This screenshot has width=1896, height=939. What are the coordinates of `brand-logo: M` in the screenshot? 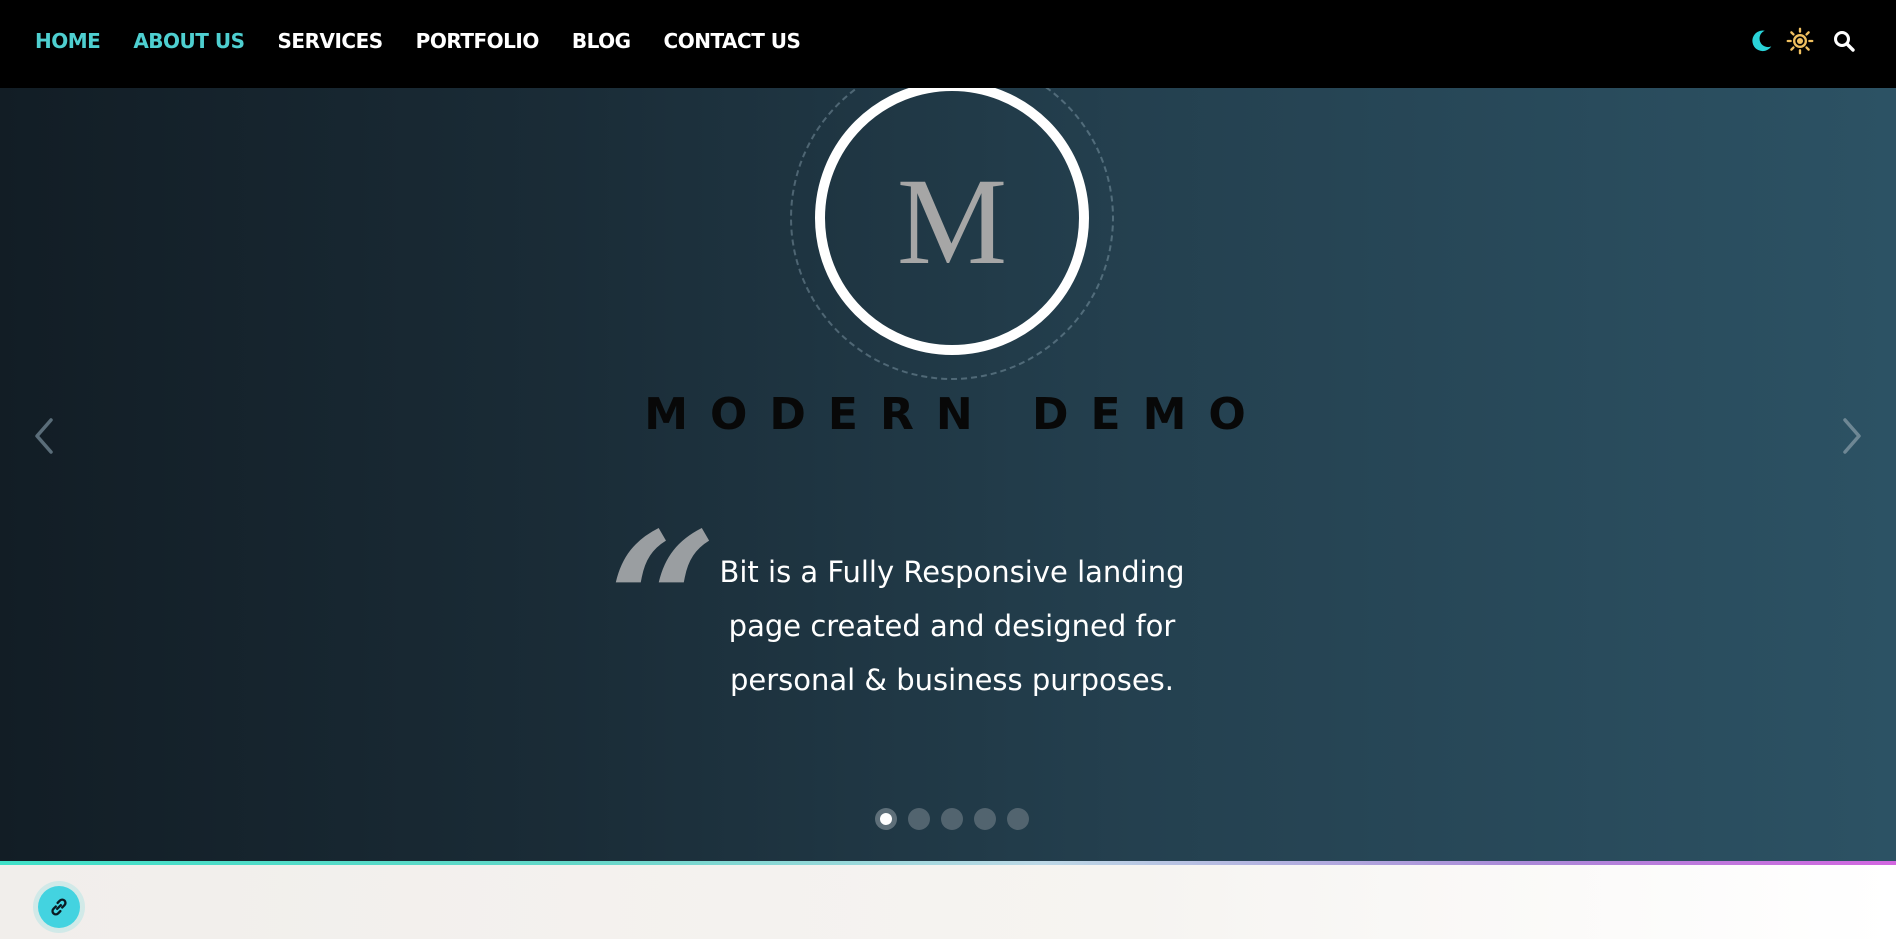 It's located at (952, 234).